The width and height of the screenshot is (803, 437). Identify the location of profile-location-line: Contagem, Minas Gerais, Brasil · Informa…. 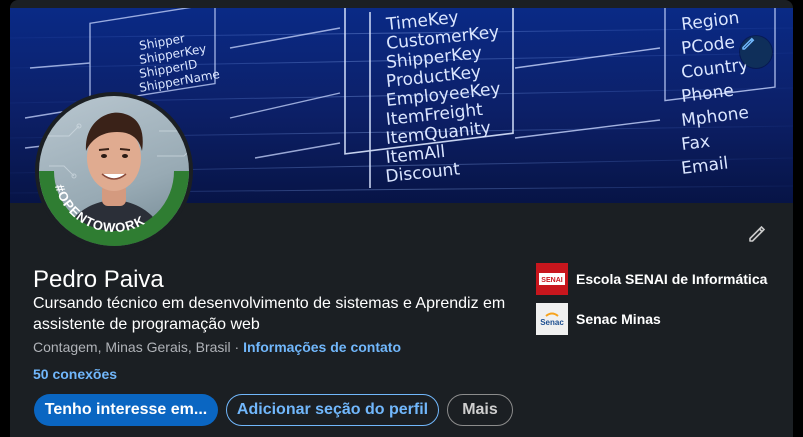
(217, 347).